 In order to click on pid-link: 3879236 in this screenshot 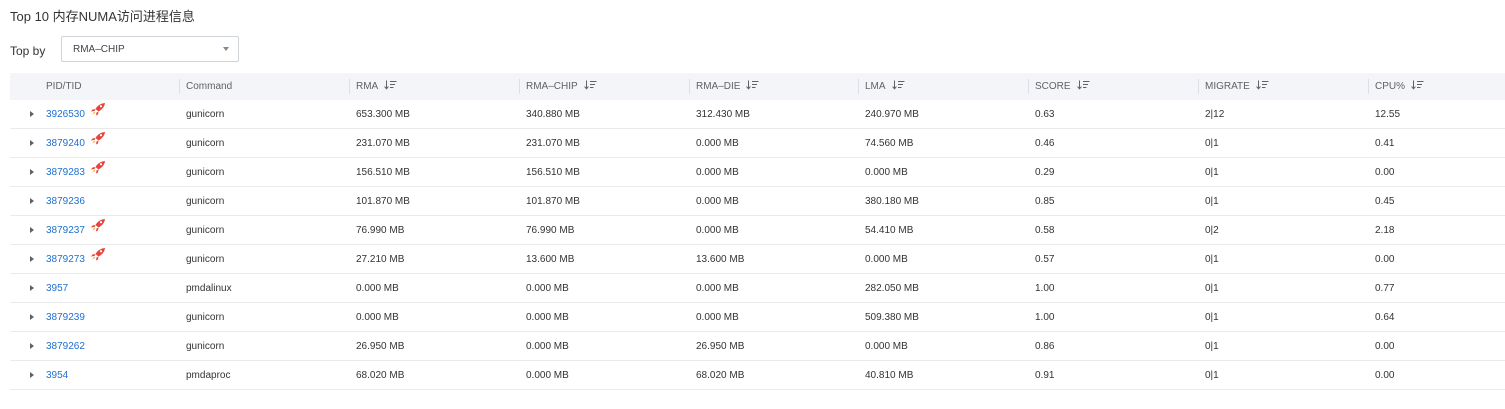, I will do `click(65, 201)`.